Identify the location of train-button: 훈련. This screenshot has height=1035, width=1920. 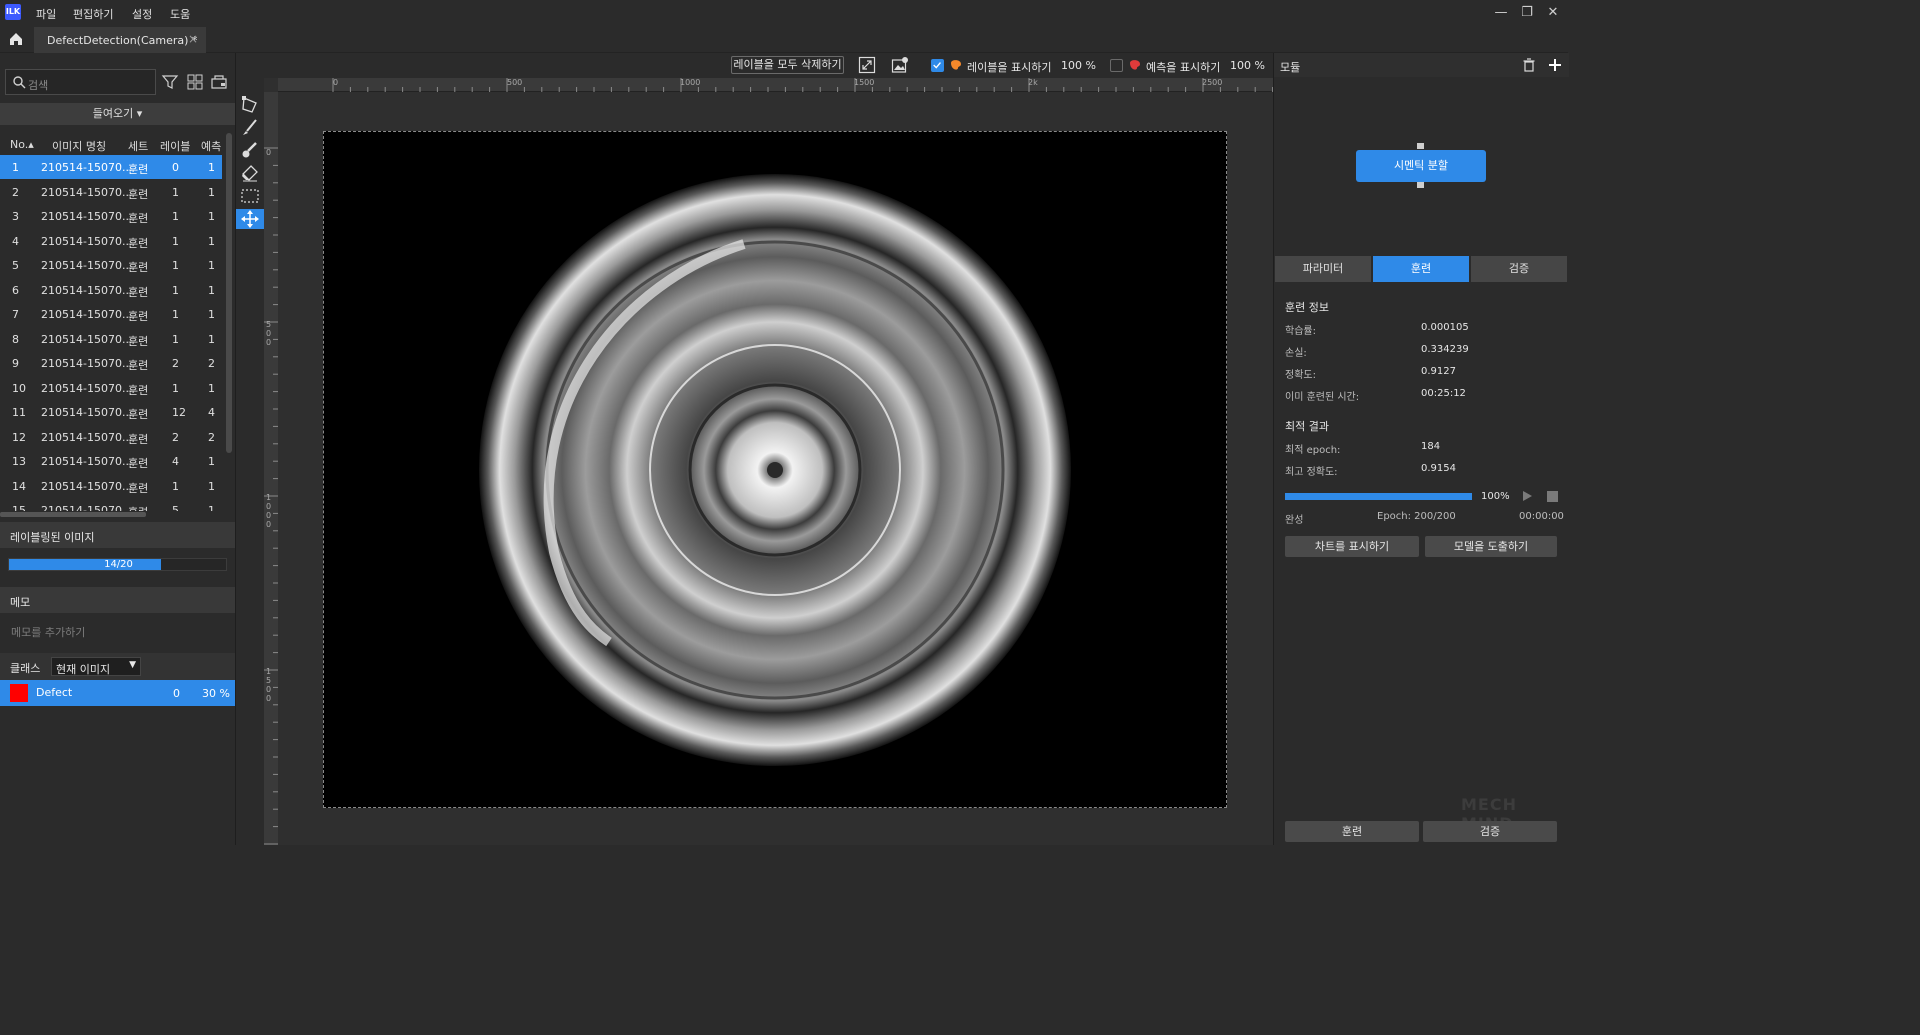
(1352, 831).